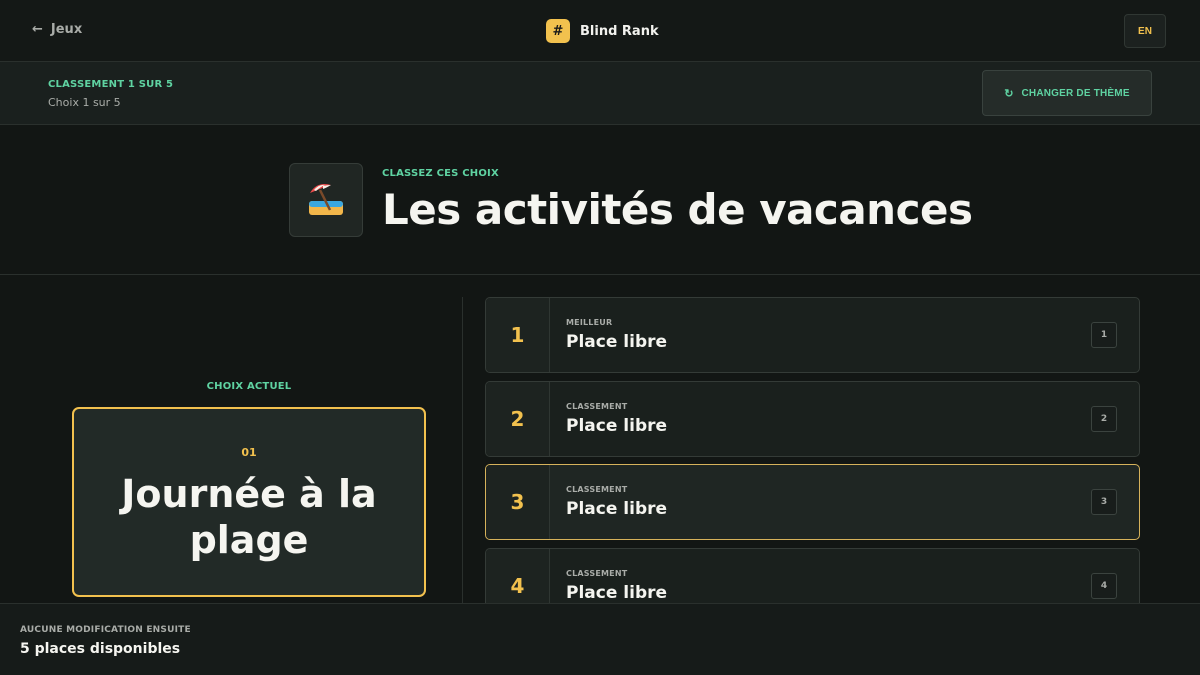 The image size is (1200, 675). What do you see at coordinates (812, 419) in the screenshot?
I see `rank-slot-2: 2 CLASSEMENT Place libre 2` at bounding box center [812, 419].